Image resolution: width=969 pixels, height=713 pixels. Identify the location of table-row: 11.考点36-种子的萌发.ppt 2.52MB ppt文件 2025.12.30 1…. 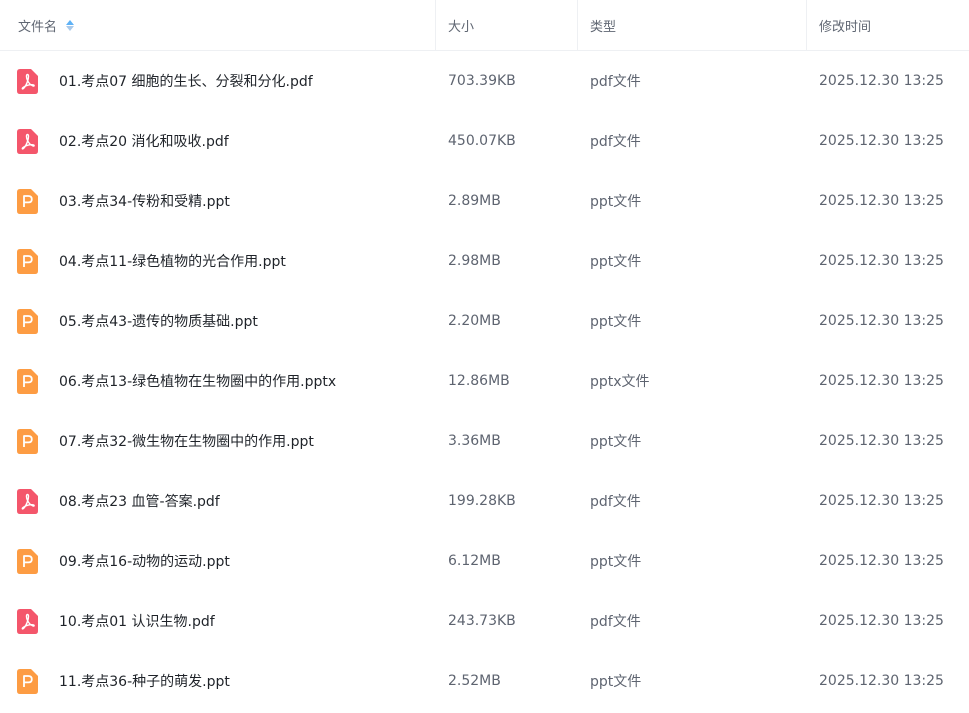
(484, 681).